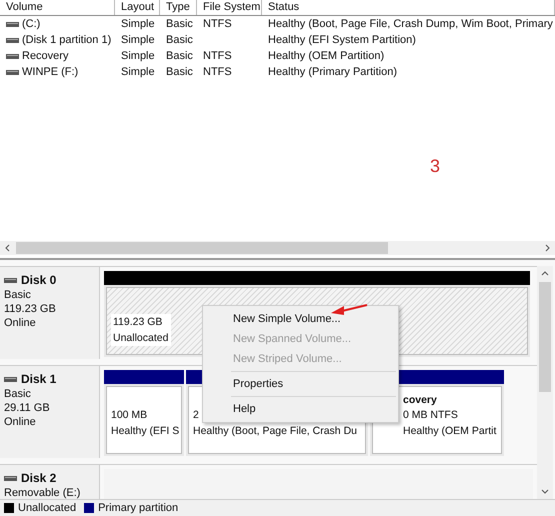 This screenshot has width=555, height=516. What do you see at coordinates (138, 508) in the screenshot?
I see `legend-label: Primary partition` at bounding box center [138, 508].